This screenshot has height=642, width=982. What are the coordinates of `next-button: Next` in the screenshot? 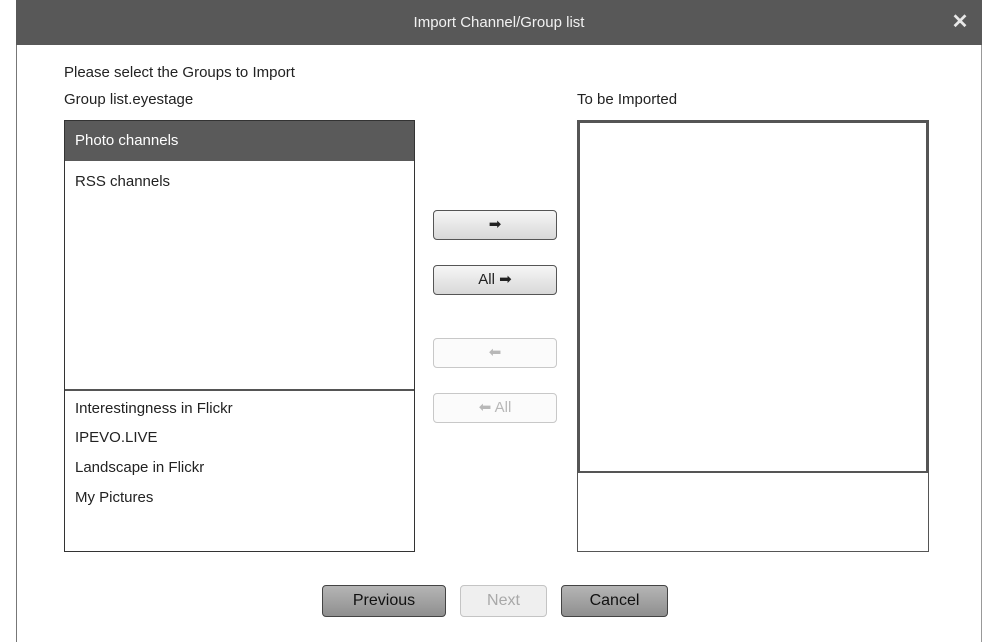 It's located at (503, 601).